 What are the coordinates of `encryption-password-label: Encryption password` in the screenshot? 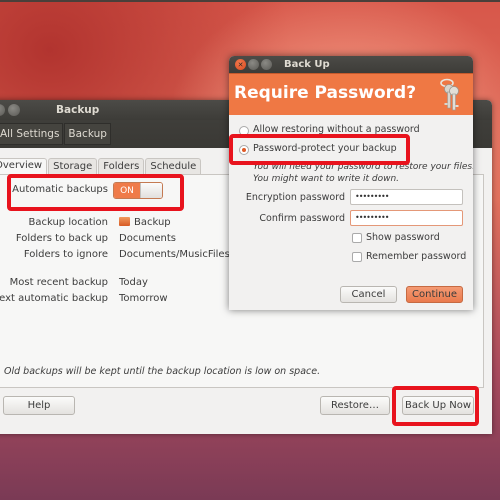 It's located at (295, 197).